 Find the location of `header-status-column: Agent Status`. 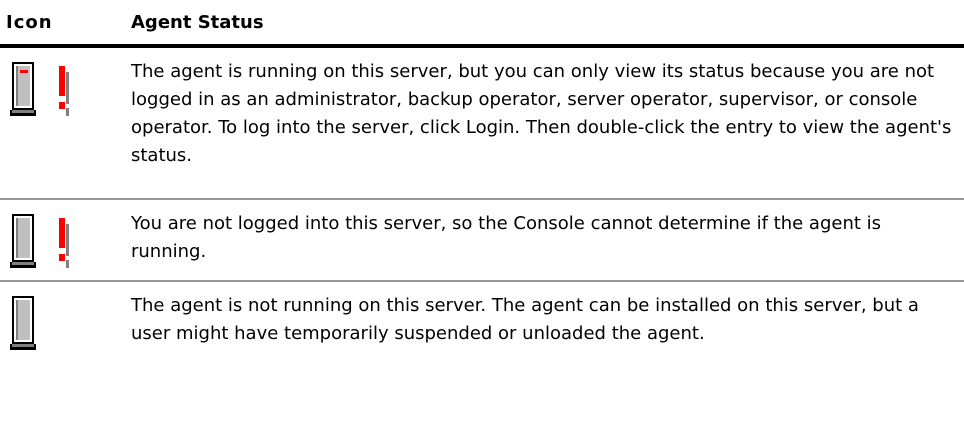

header-status-column: Agent Status is located at coordinates (197, 22).